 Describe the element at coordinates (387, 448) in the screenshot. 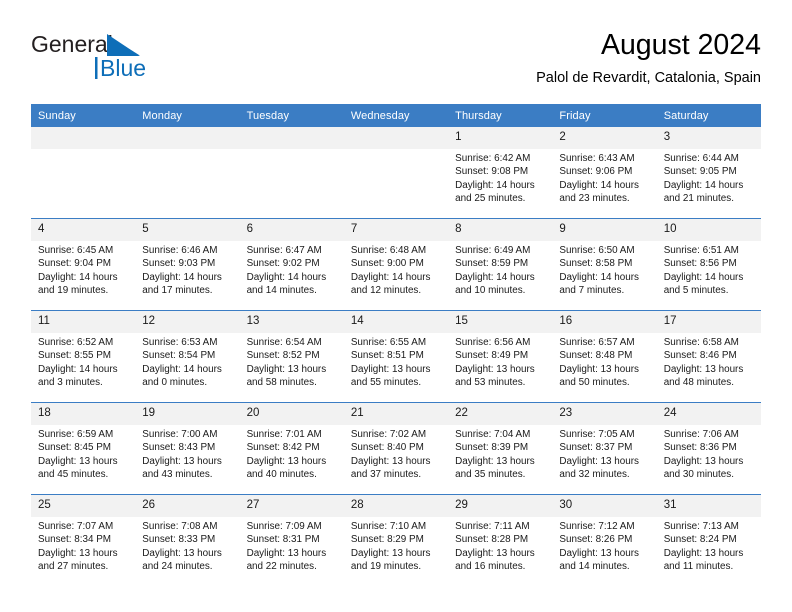

I see `sunset-text: Sunset: 8:40 PM` at that location.